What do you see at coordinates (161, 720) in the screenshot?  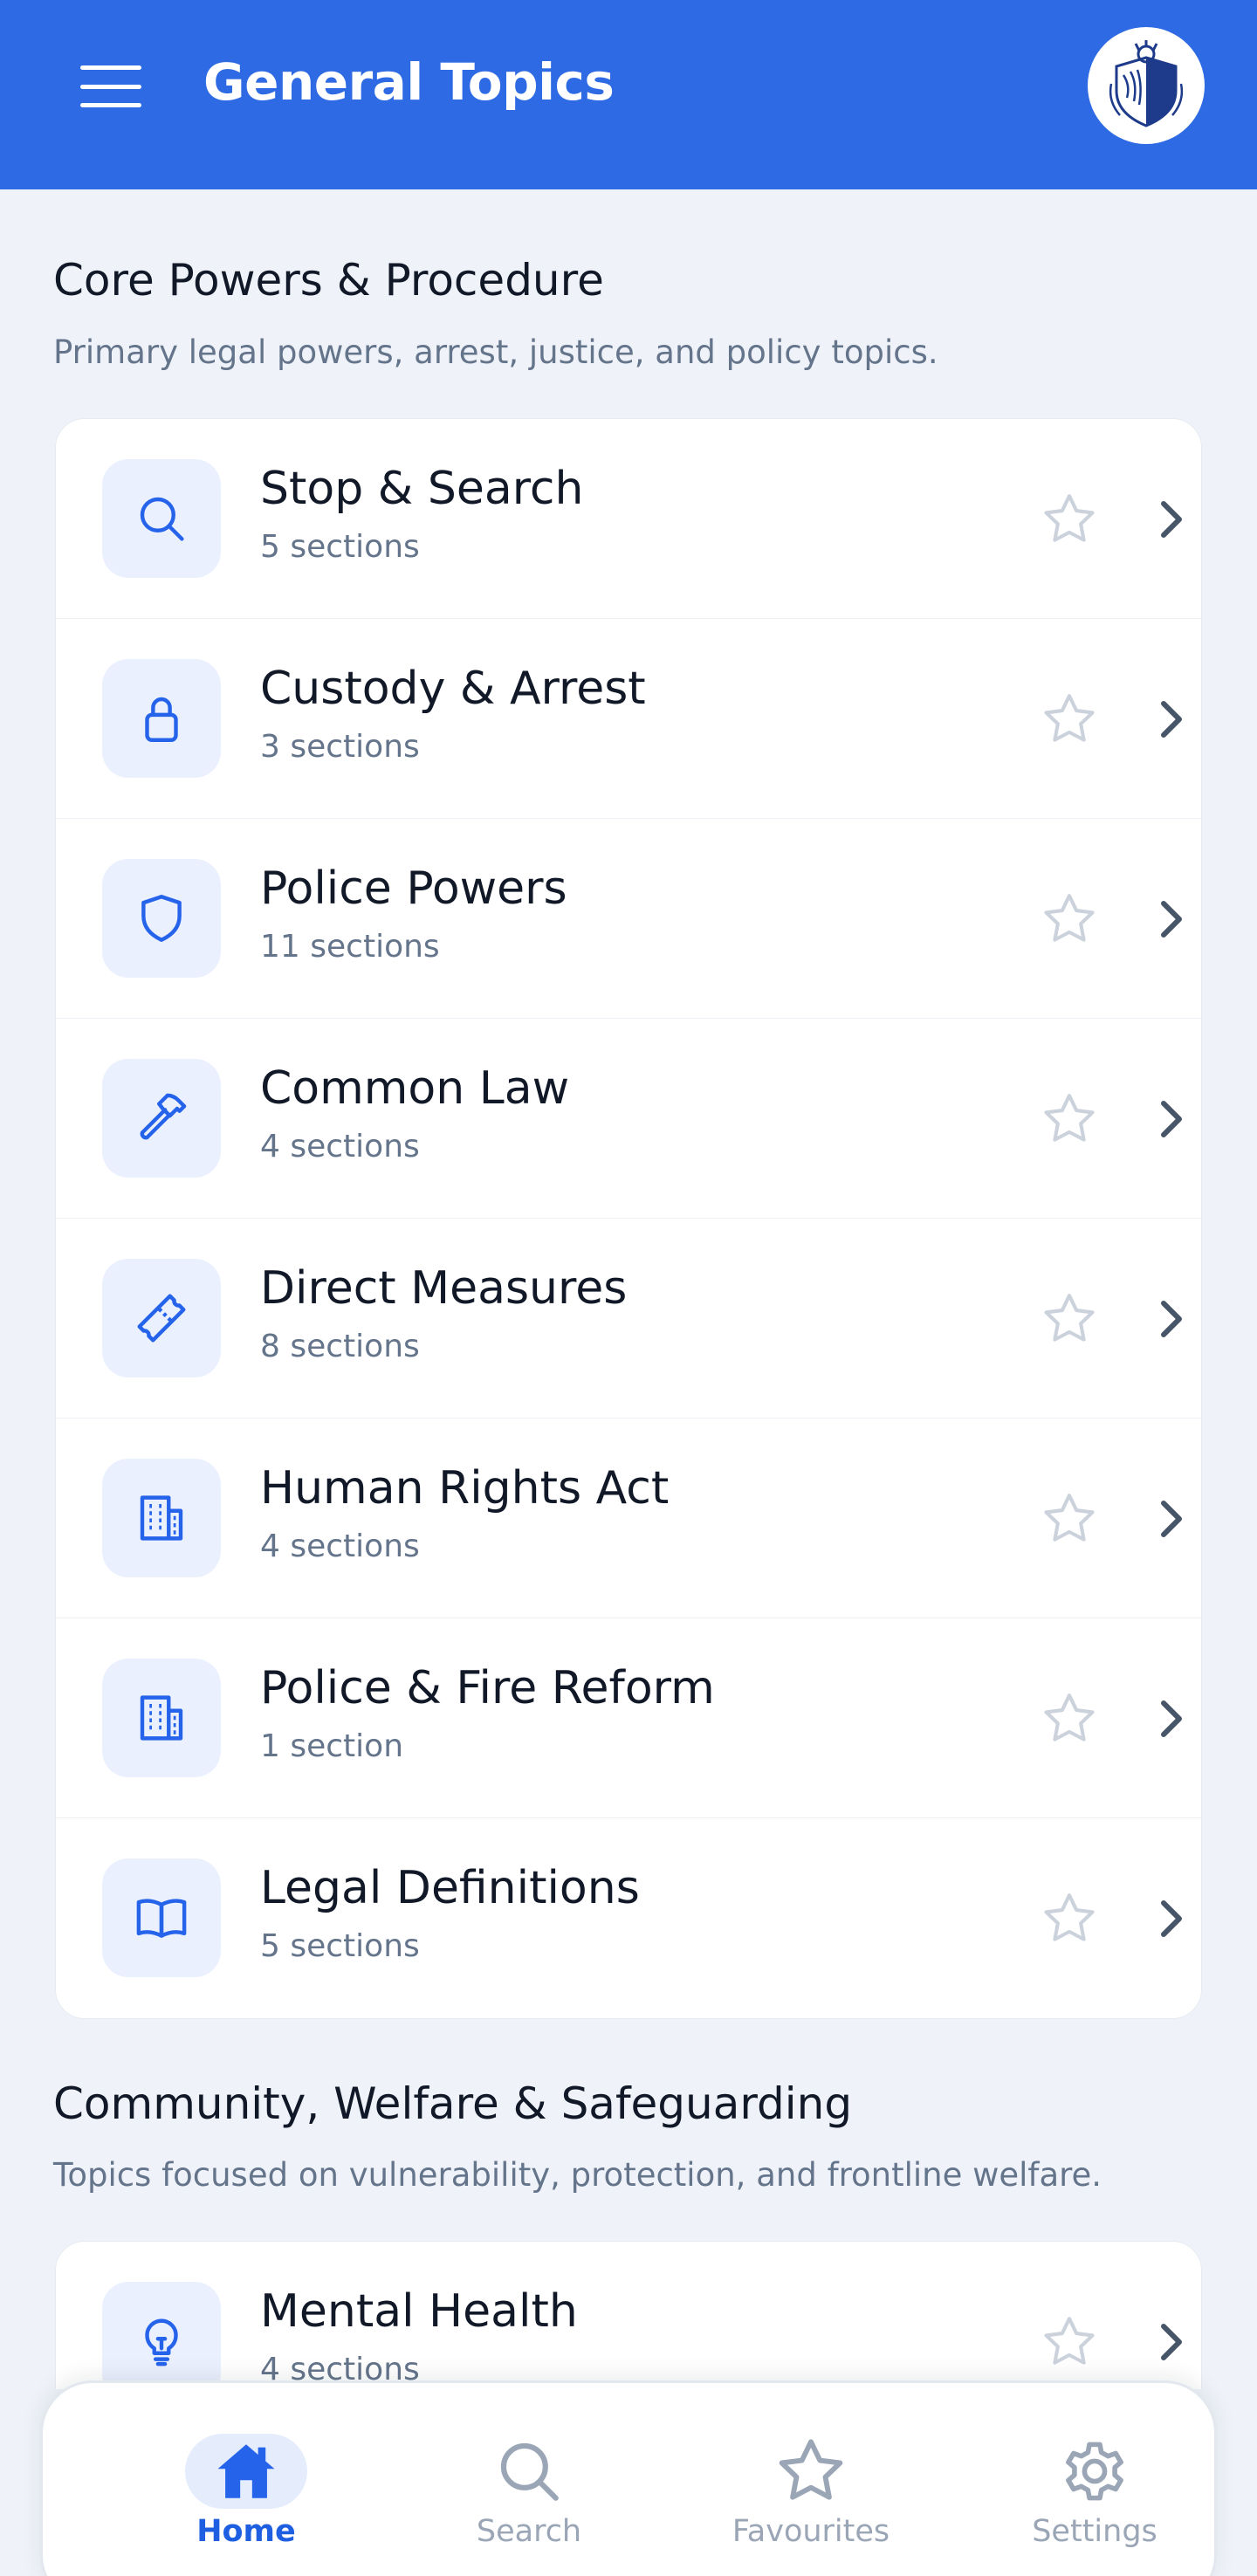 I see `lock-icon` at bounding box center [161, 720].